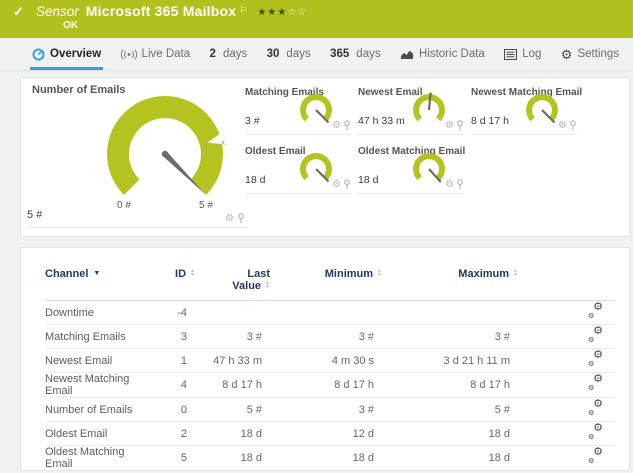 The image size is (633, 473). What do you see at coordinates (232, 336) in the screenshot?
I see `cell-last-value: 3 #` at bounding box center [232, 336].